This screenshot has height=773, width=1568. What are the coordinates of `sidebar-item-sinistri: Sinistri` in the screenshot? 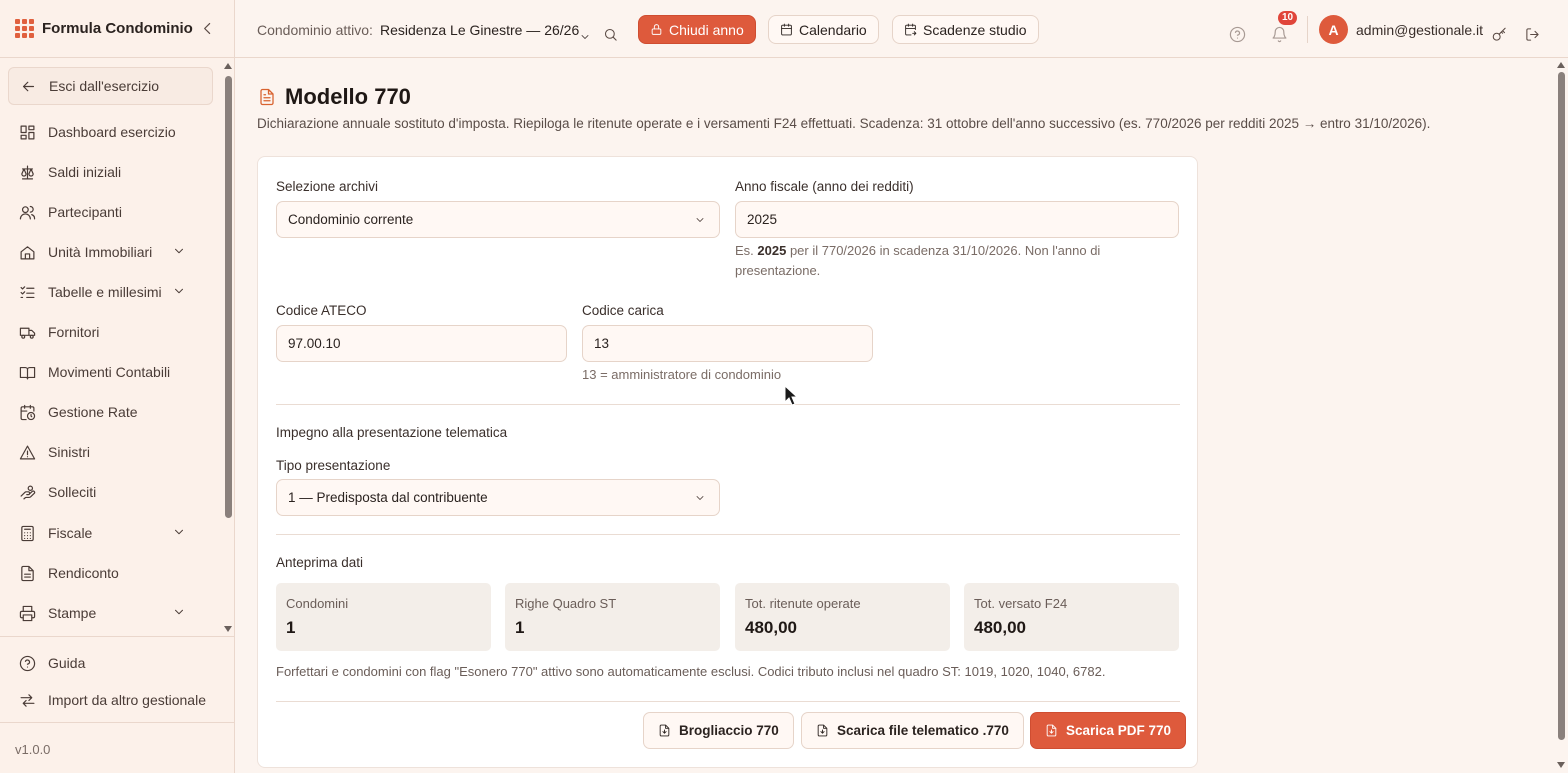 It's located at (110, 452).